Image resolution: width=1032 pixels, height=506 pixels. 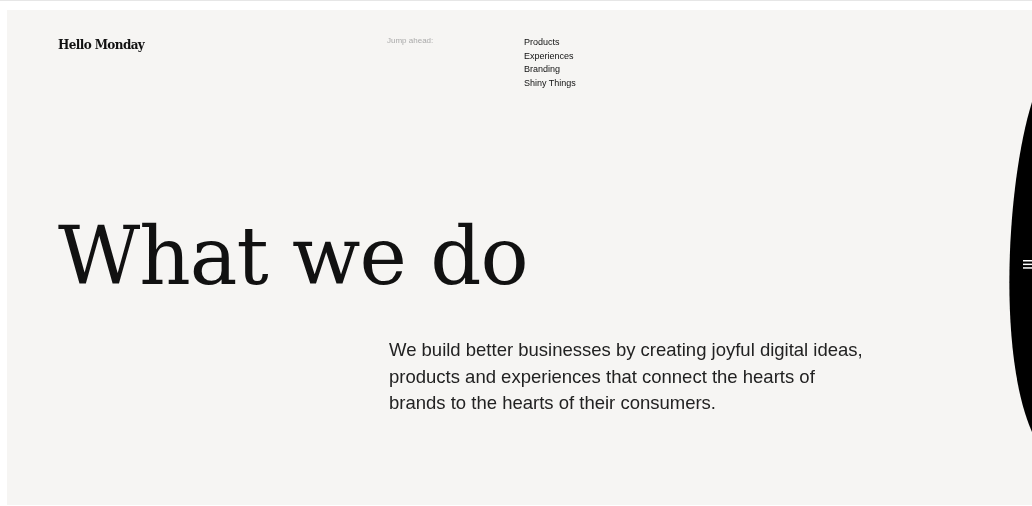 What do you see at coordinates (626, 376) in the screenshot?
I see `intro-paragraph: We build better businesses by creating joyful digital ideas, products and experiences that connect the hearts of brands to the hearts of their consumers.` at bounding box center [626, 376].